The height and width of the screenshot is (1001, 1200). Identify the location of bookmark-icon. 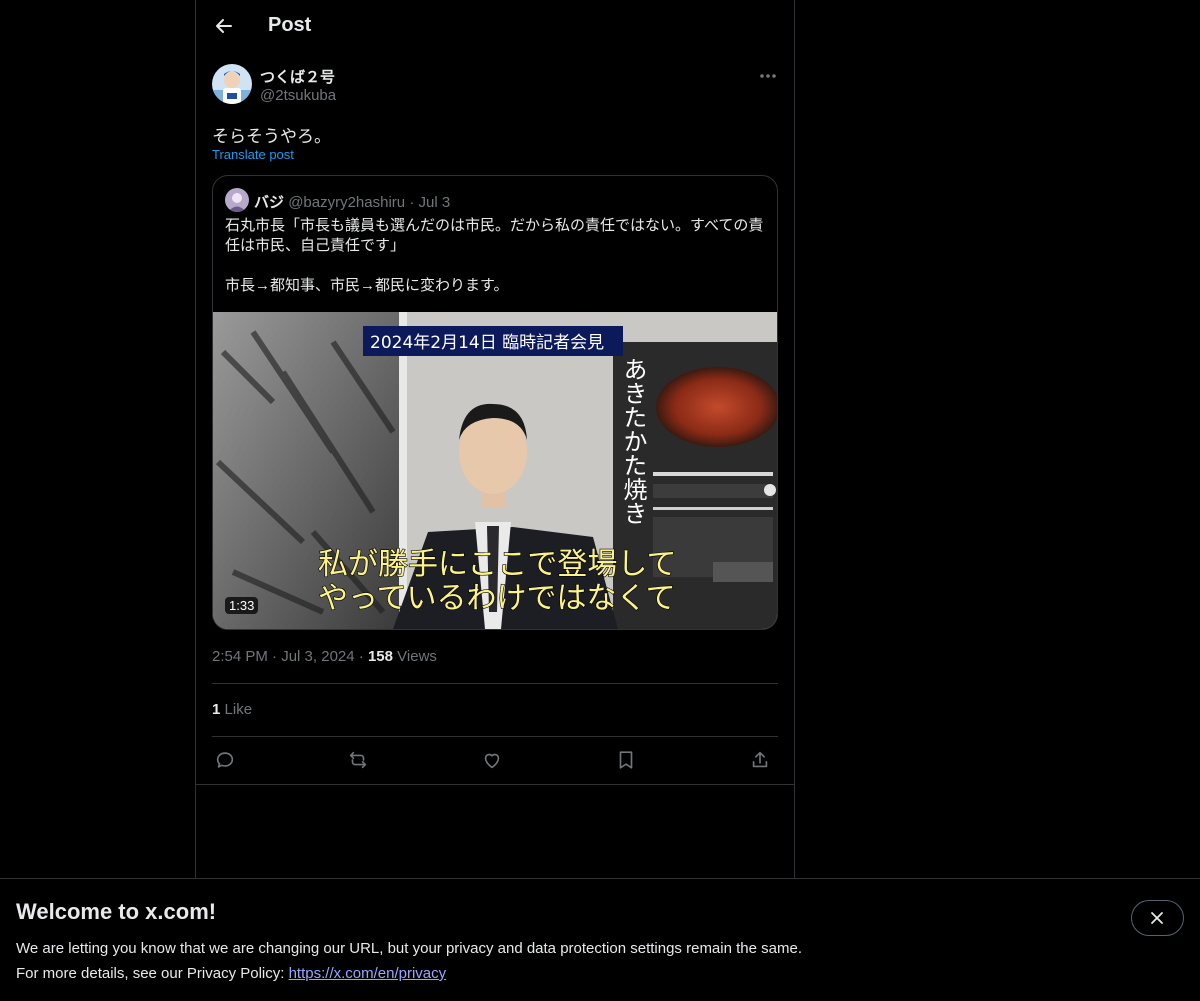
(626, 760).